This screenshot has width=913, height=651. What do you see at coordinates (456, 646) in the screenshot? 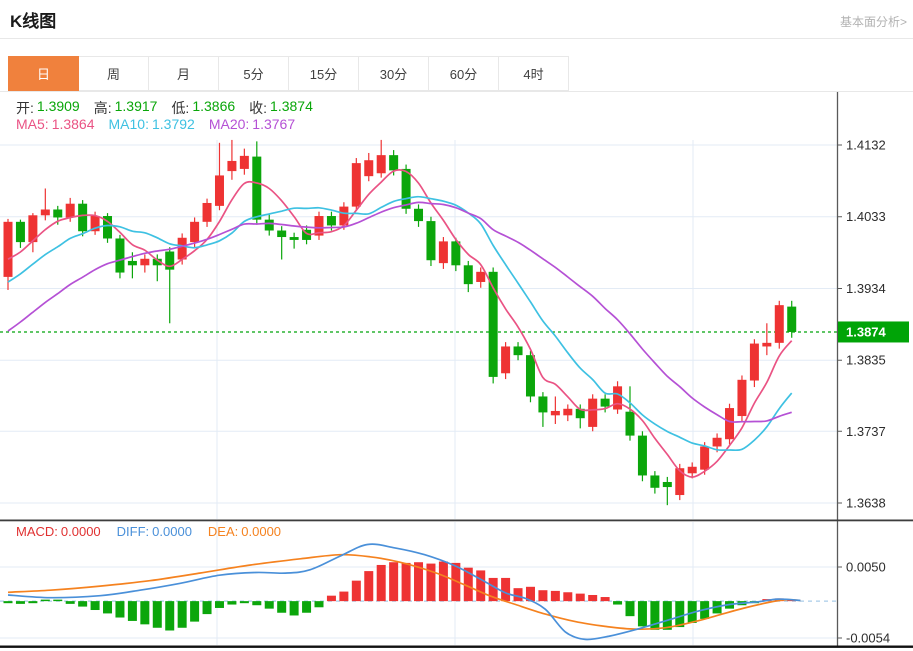
I see `chart-bottom-border` at bounding box center [456, 646].